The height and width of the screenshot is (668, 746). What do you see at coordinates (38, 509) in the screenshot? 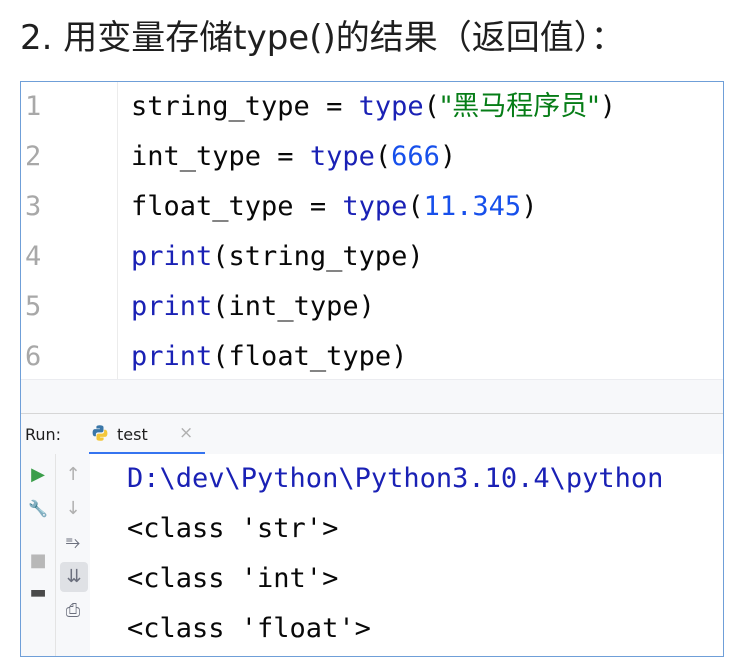
I see `wrench-icon: 🔧` at bounding box center [38, 509].